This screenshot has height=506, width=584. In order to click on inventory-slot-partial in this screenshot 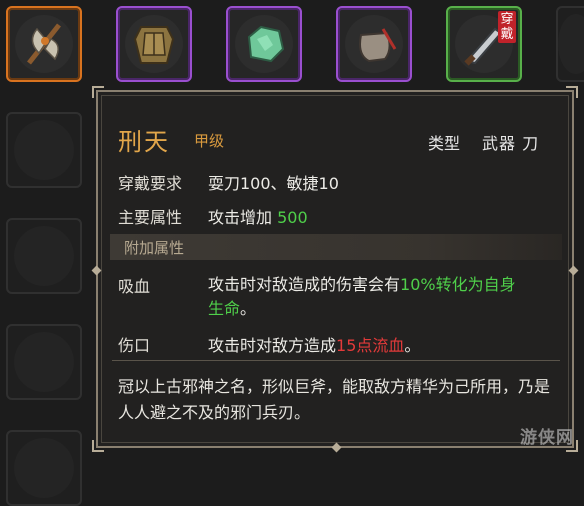, I will do `click(570, 44)`.